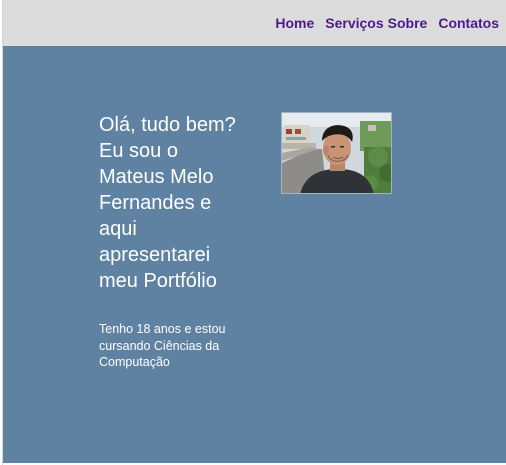 This screenshot has width=506, height=465. What do you see at coordinates (408, 23) in the screenshot?
I see `nav-link-sobre: Sobre` at bounding box center [408, 23].